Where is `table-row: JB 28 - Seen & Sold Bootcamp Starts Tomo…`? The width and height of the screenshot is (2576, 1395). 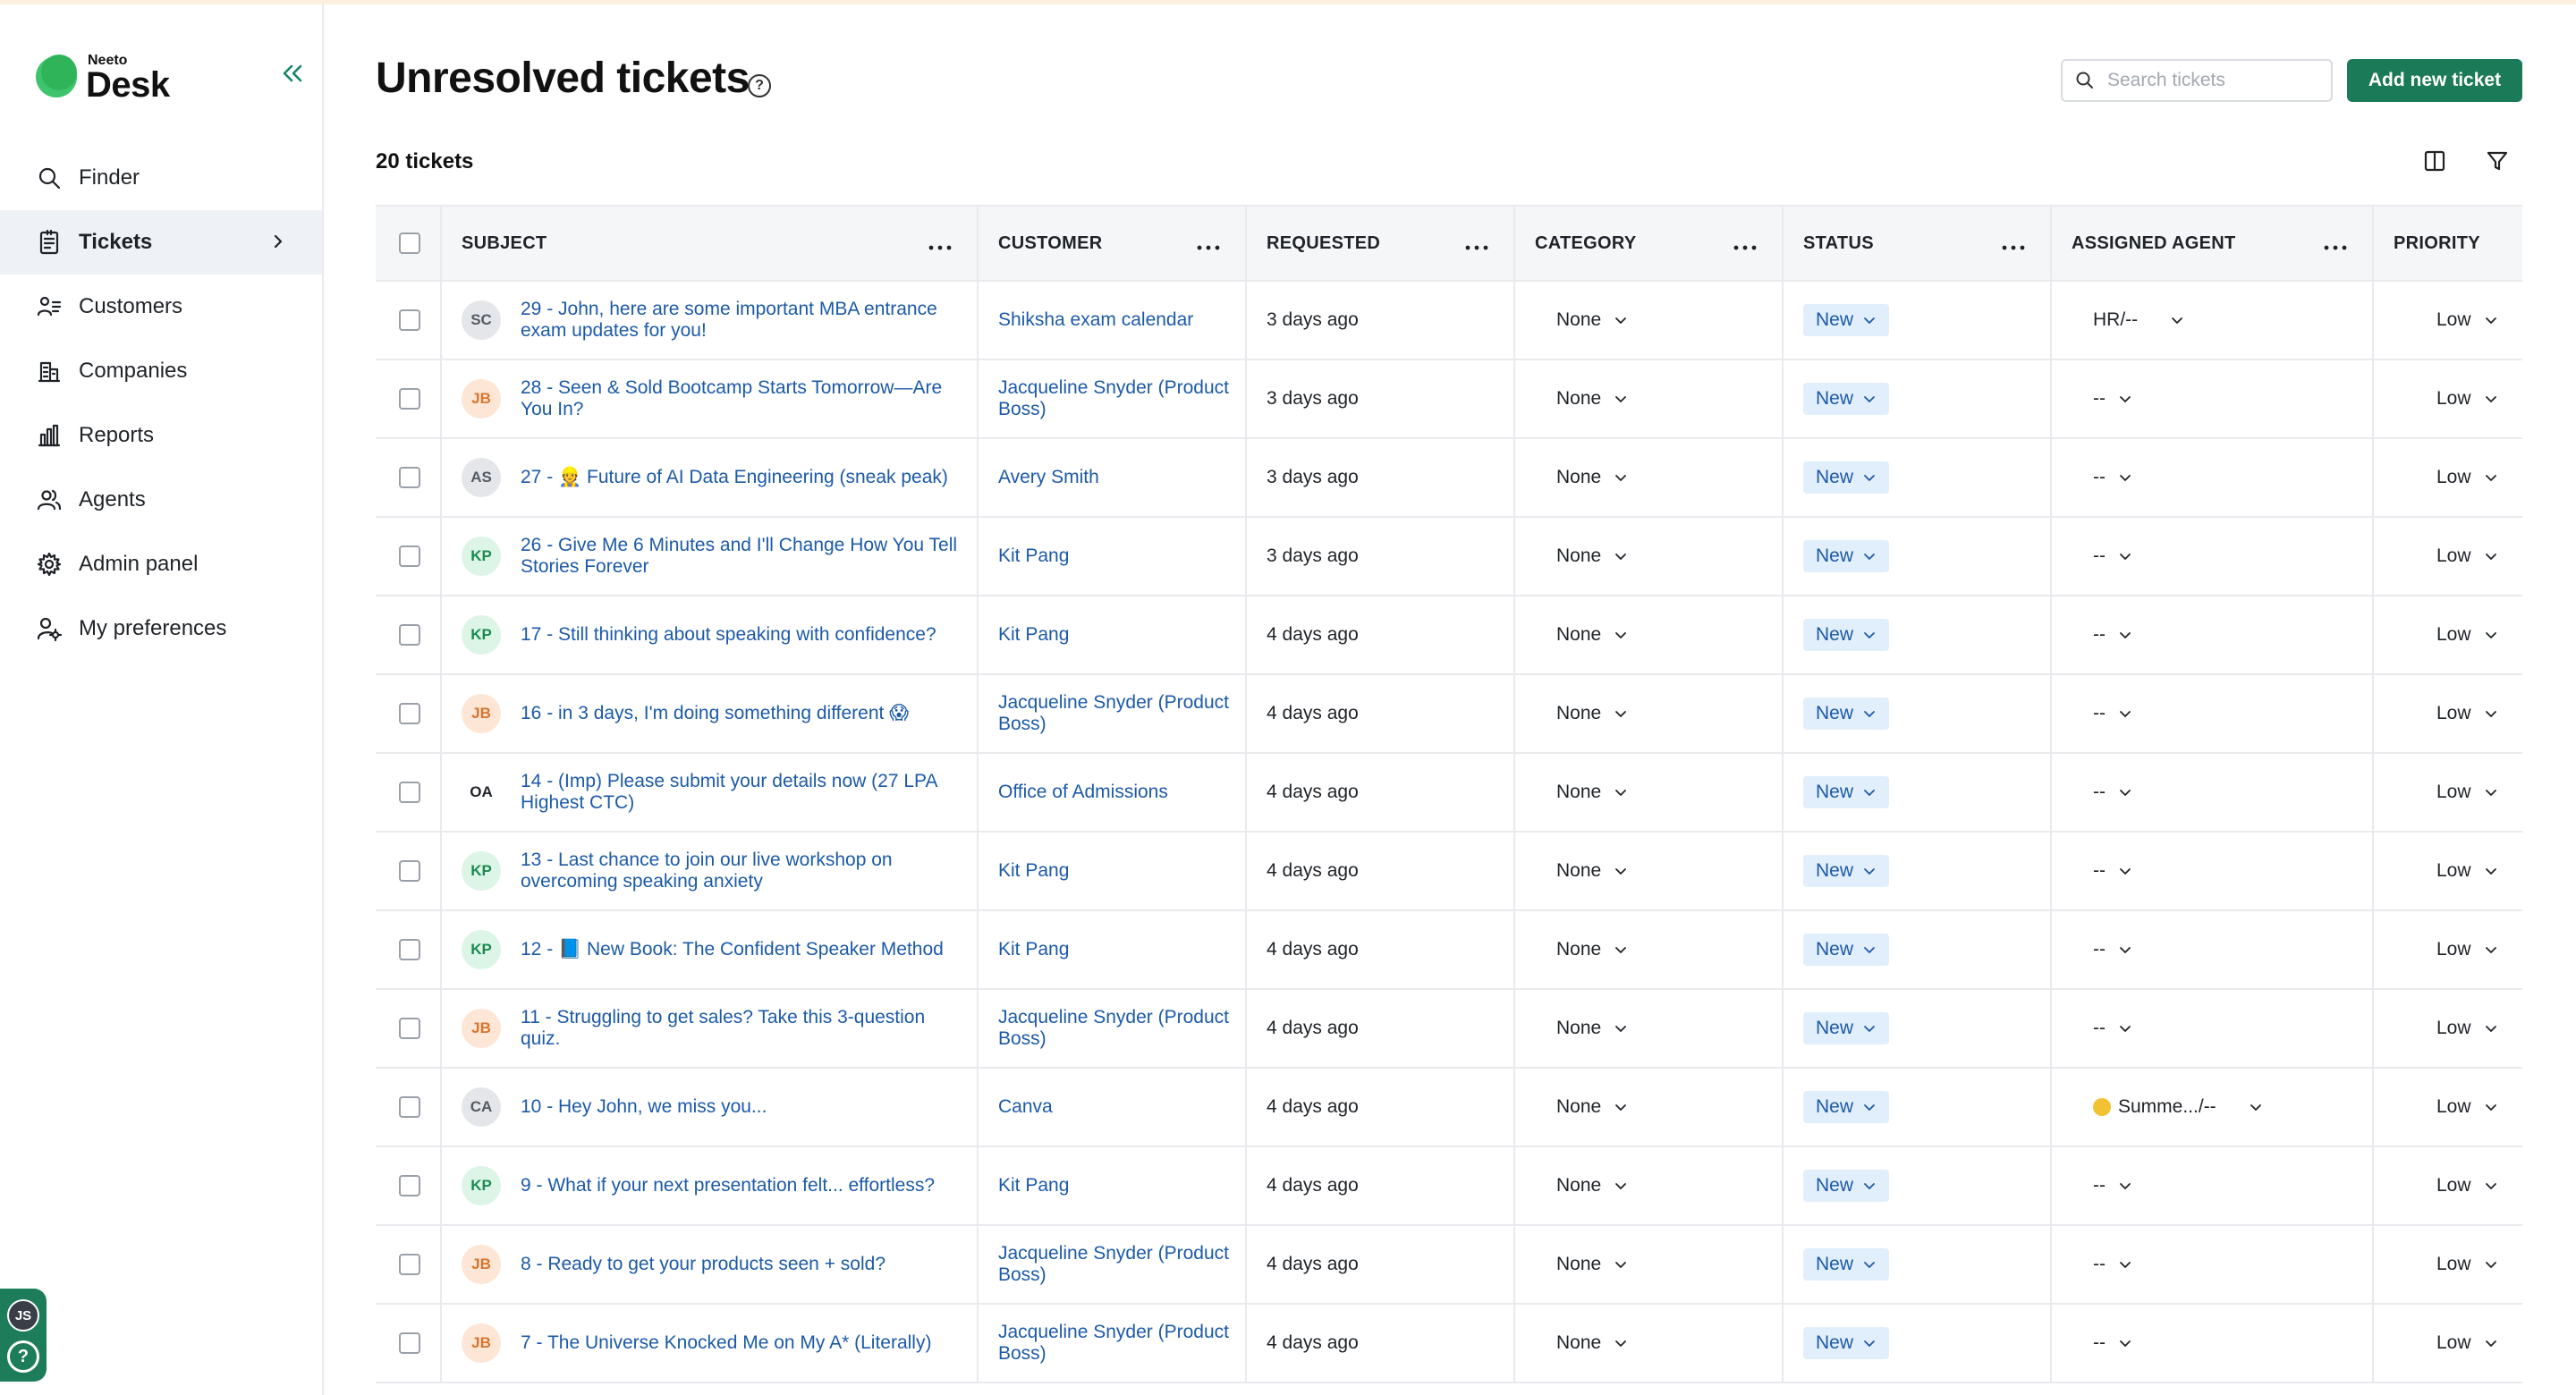
table-row: JB 28 - Seen & Sold Bootcamp Starts Tomo… is located at coordinates (1449, 399).